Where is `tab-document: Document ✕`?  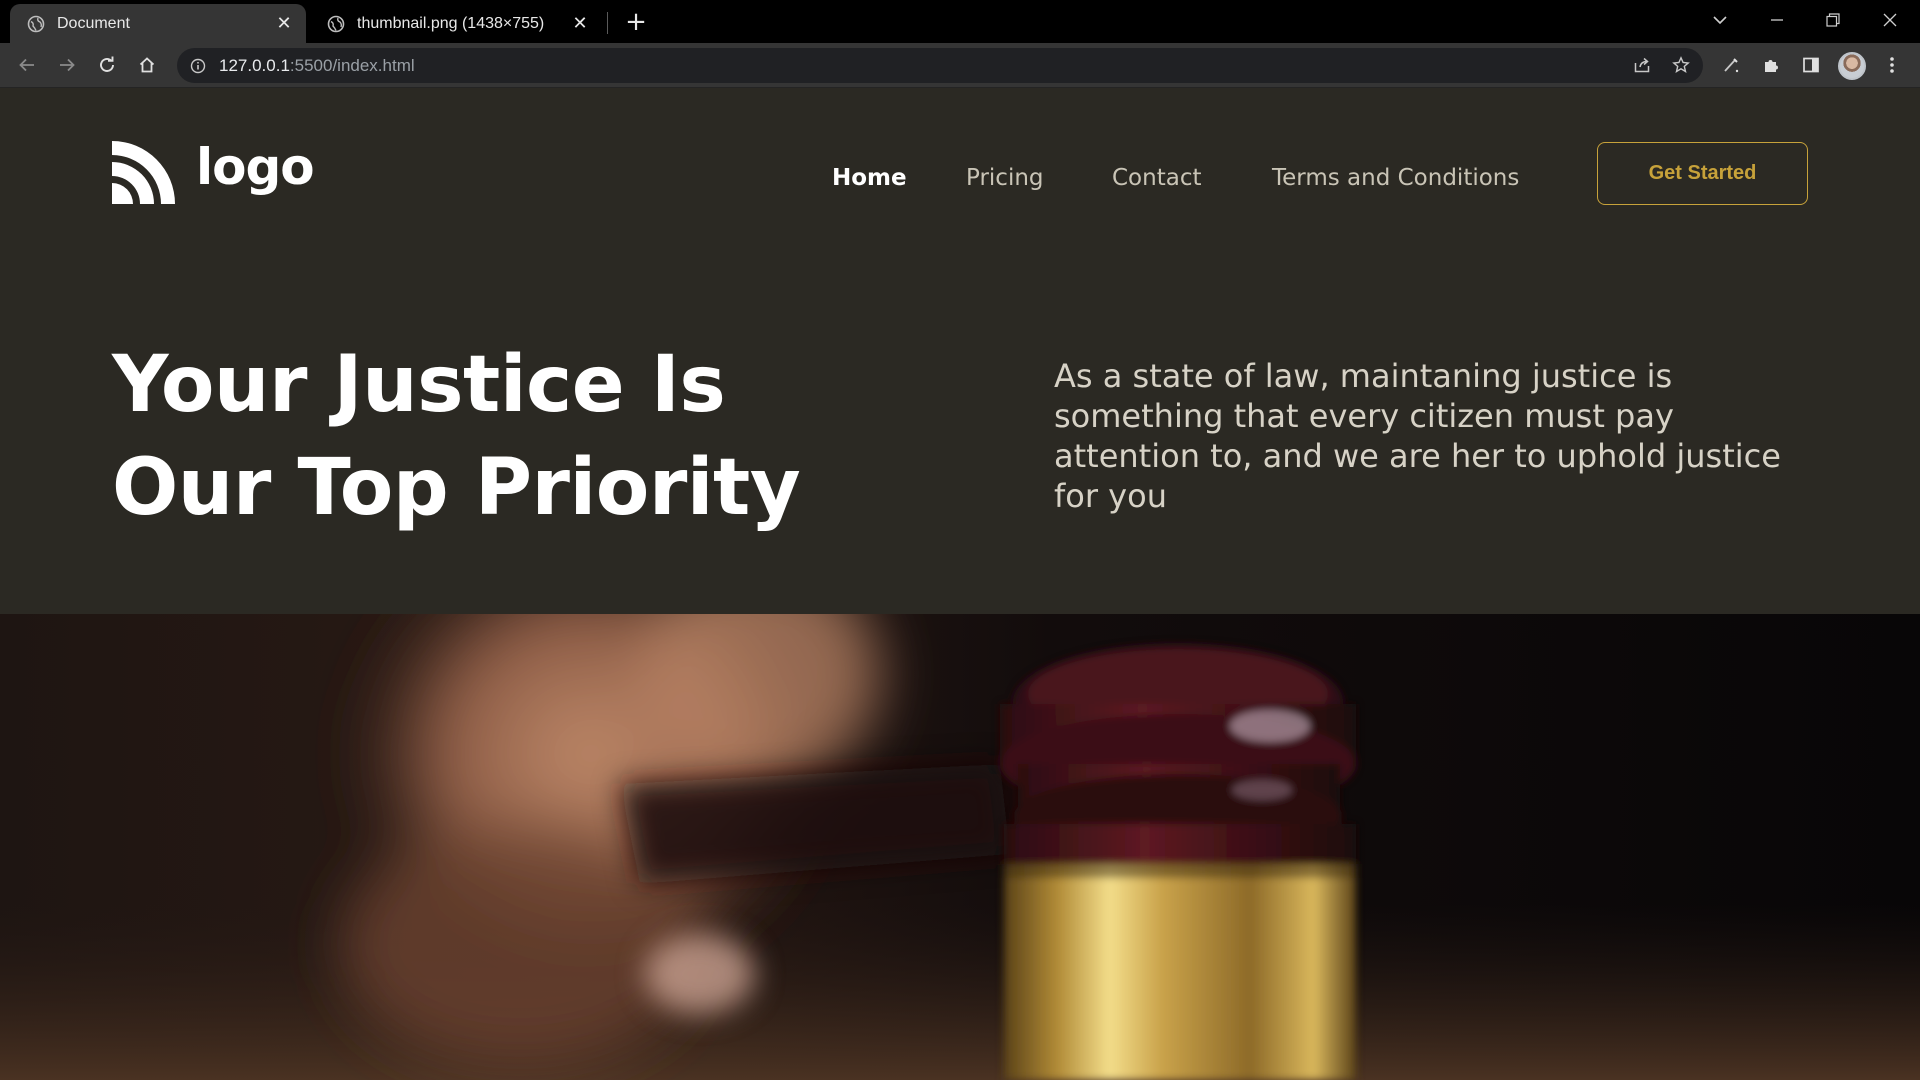 tab-document: Document ✕ is located at coordinates (158, 23).